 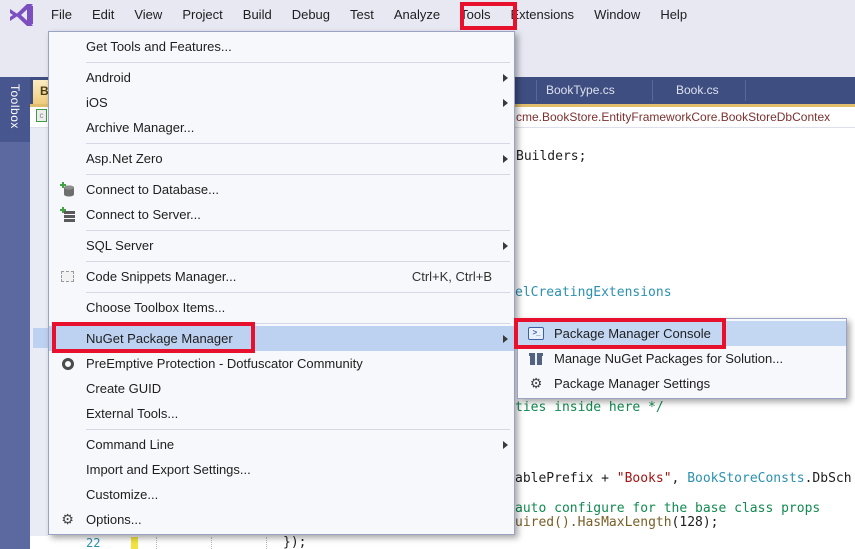 What do you see at coordinates (67, 214) in the screenshot?
I see `server-connect-icon` at bounding box center [67, 214].